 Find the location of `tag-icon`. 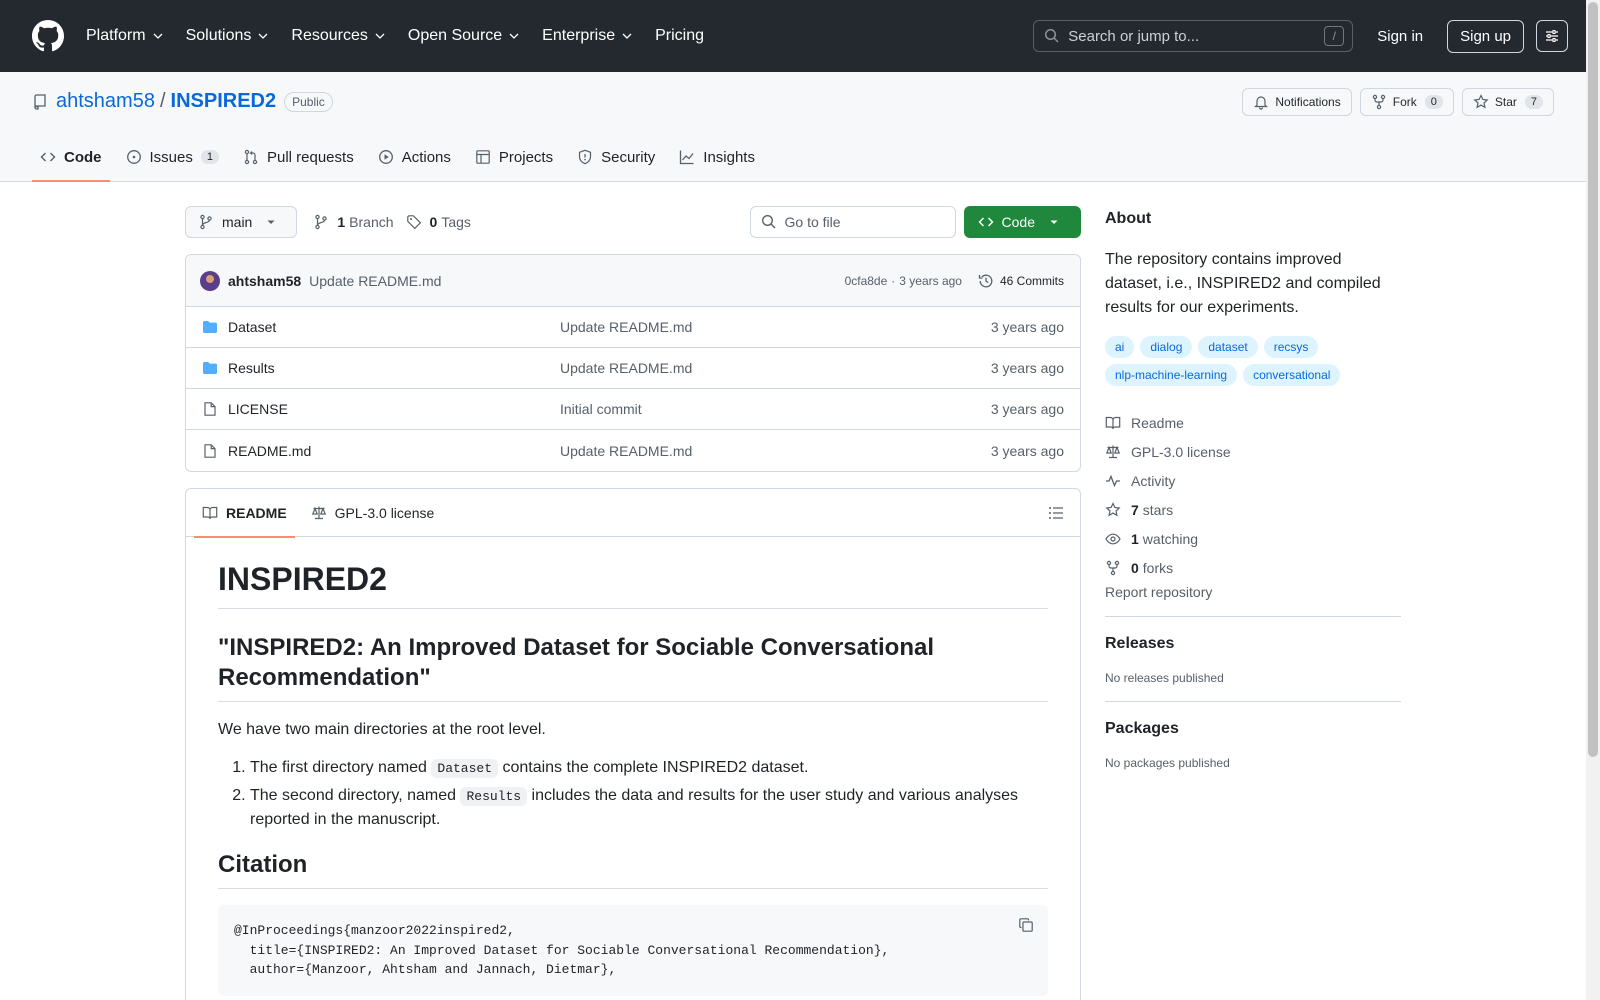

tag-icon is located at coordinates (413, 222).